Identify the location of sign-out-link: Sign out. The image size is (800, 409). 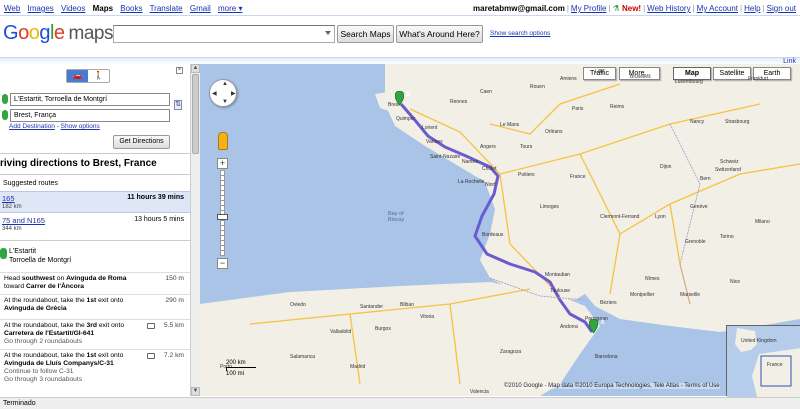
(781, 8).